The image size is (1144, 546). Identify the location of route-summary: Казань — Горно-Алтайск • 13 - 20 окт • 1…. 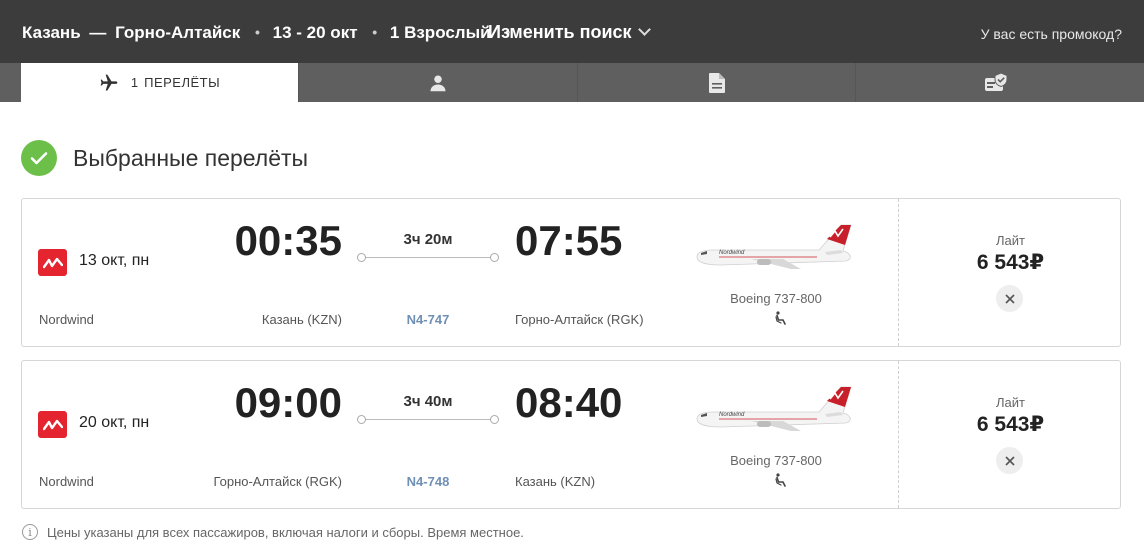
(270, 33).